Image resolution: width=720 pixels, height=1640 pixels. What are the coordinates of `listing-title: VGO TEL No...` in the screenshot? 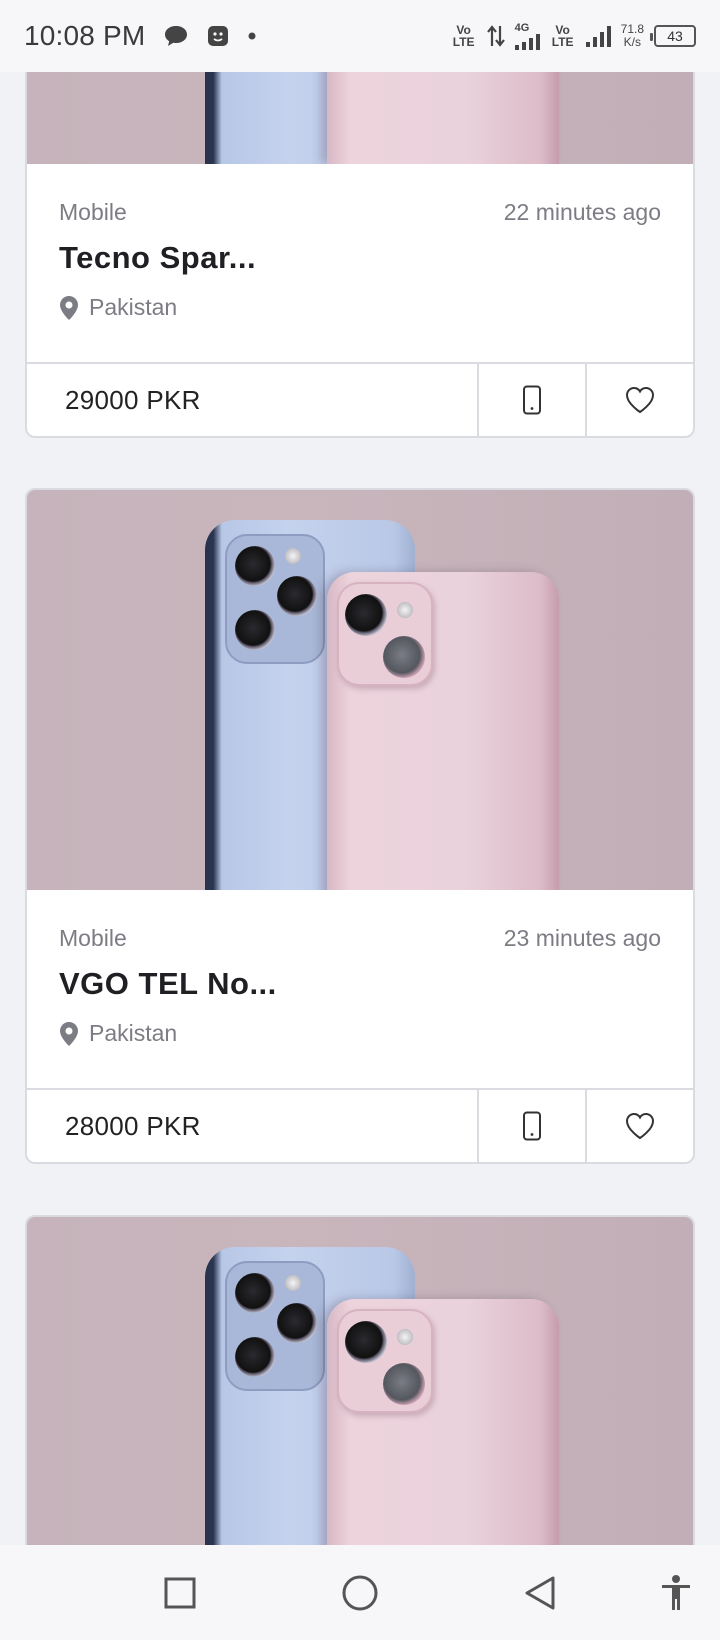 It's located at (168, 983).